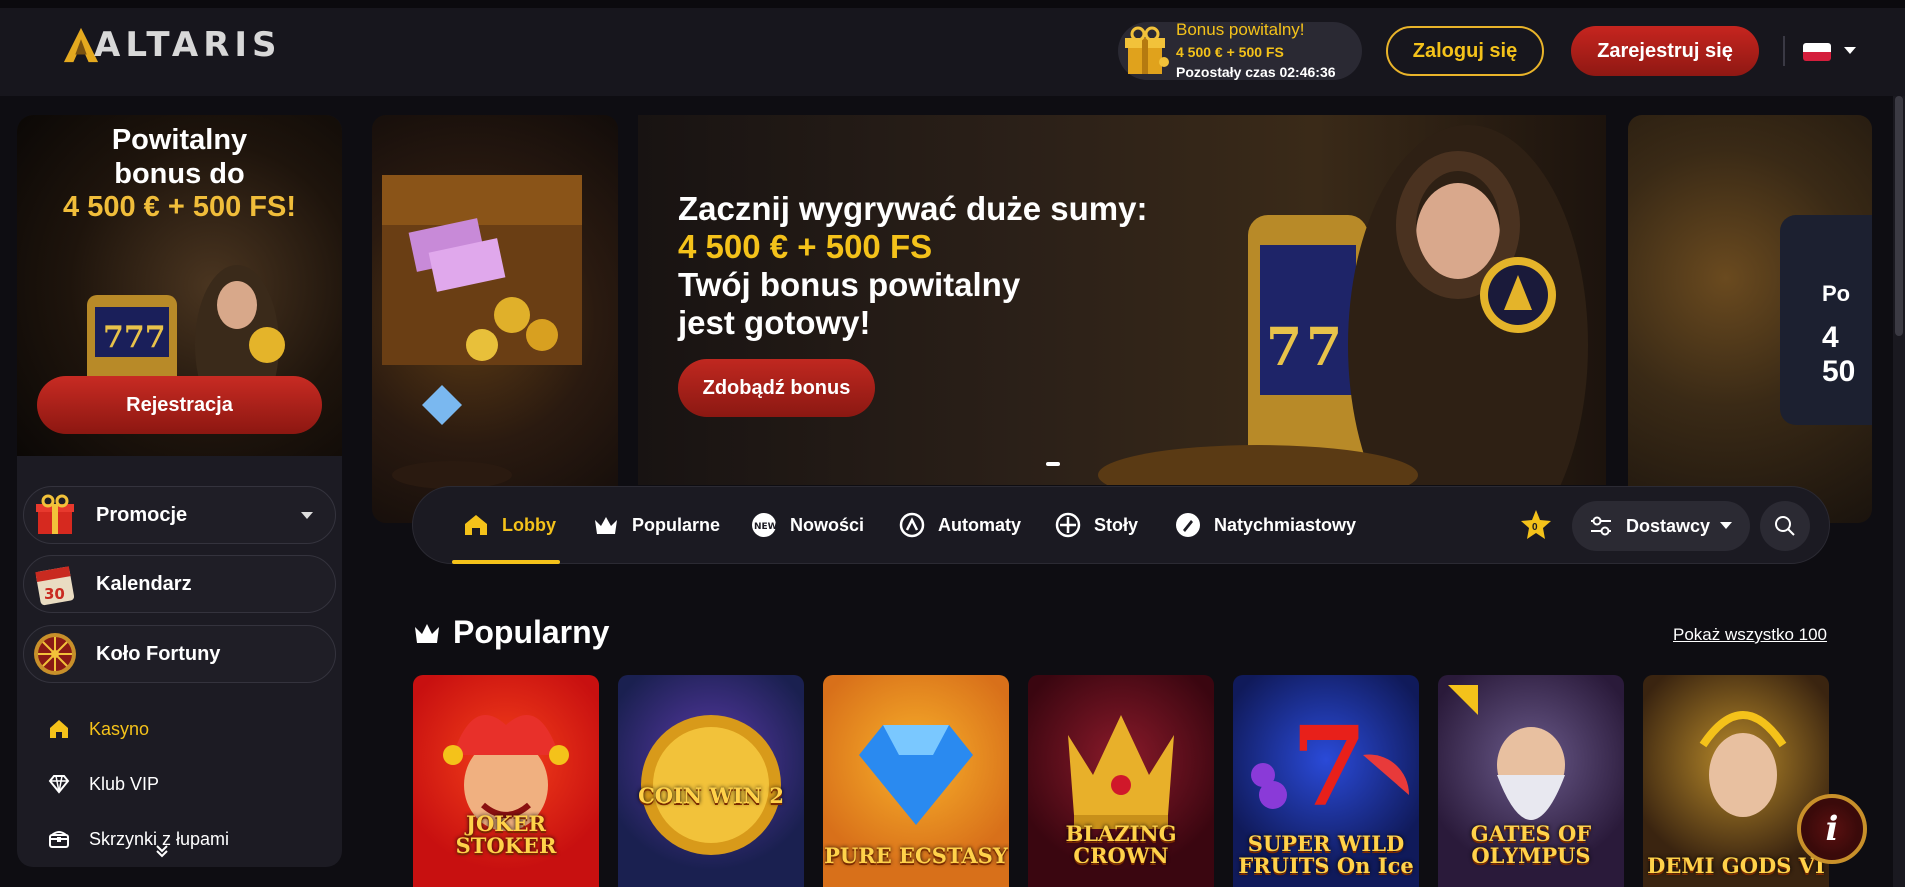 This screenshot has width=1905, height=887. Describe the element at coordinates (913, 208) in the screenshot. I see `hero-line-1: Zacznij wygrywać duże sumy:` at that location.